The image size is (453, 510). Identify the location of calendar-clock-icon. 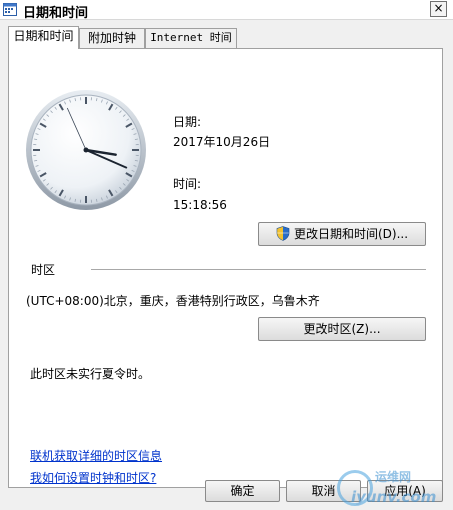
(10, 9).